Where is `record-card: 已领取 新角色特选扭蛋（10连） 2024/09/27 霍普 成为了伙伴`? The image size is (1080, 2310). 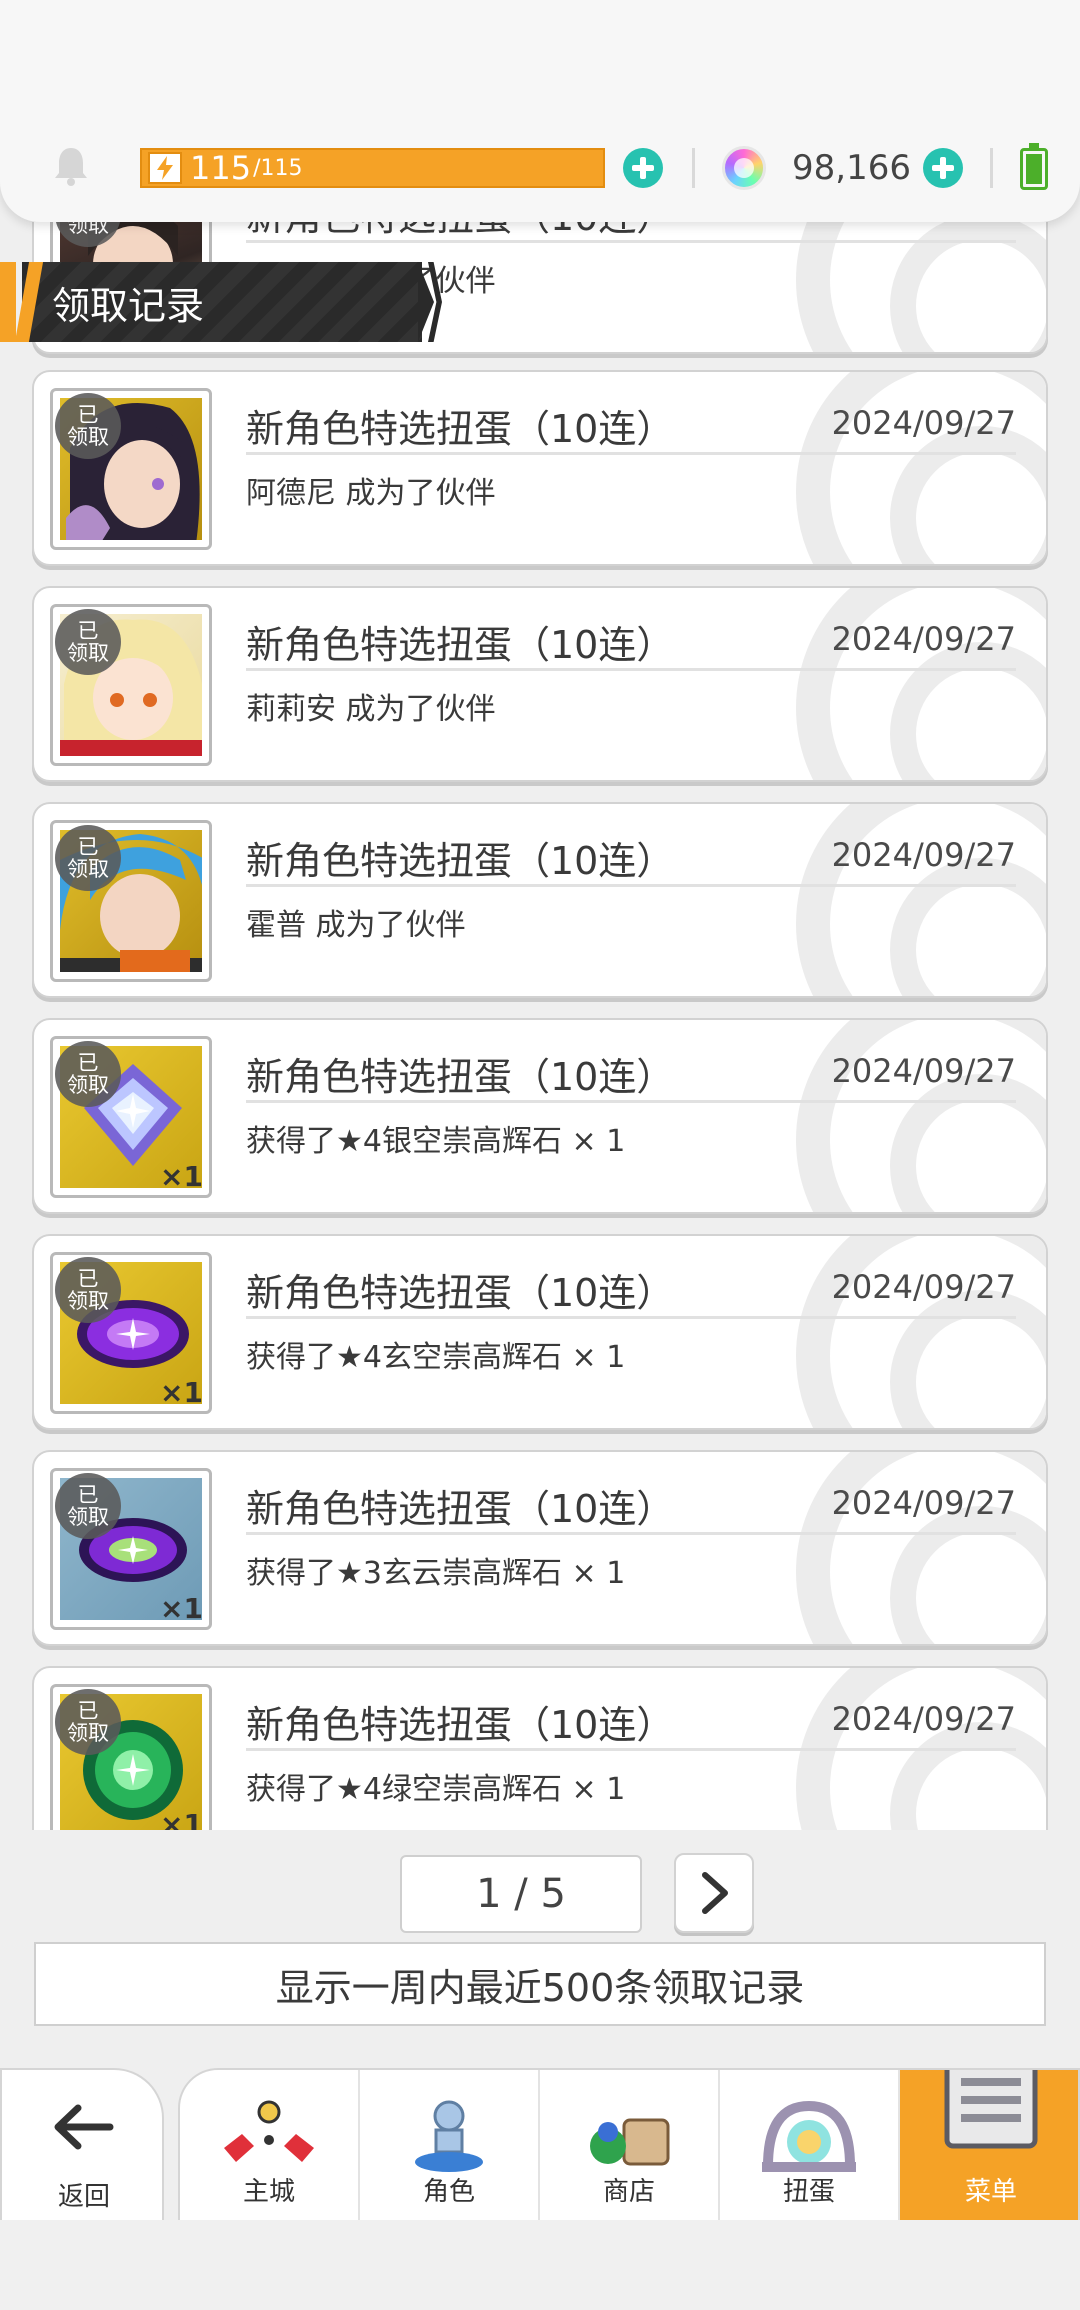
record-card: 已领取 新角色特选扭蛋（10连） 2024/09/27 霍普 成为了伙伴 is located at coordinates (540, 900).